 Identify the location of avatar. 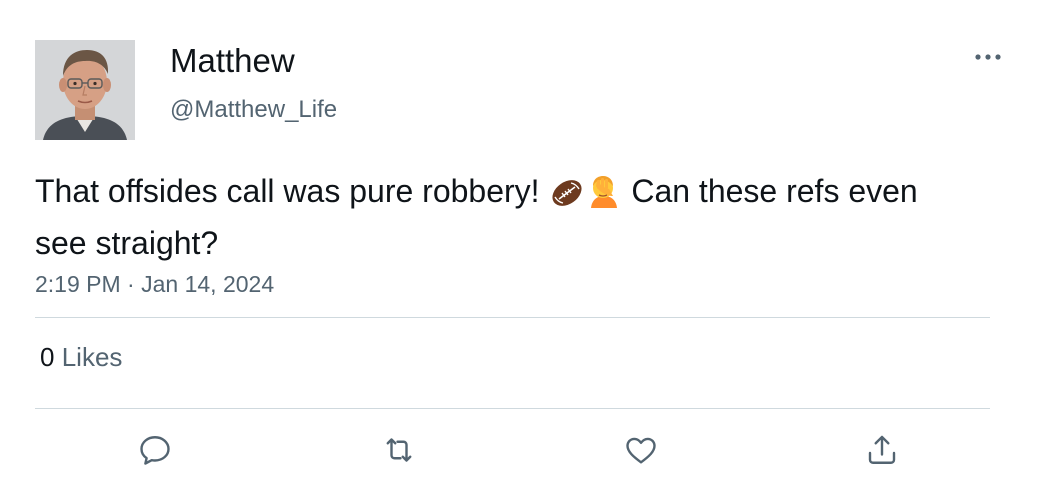
(85, 90).